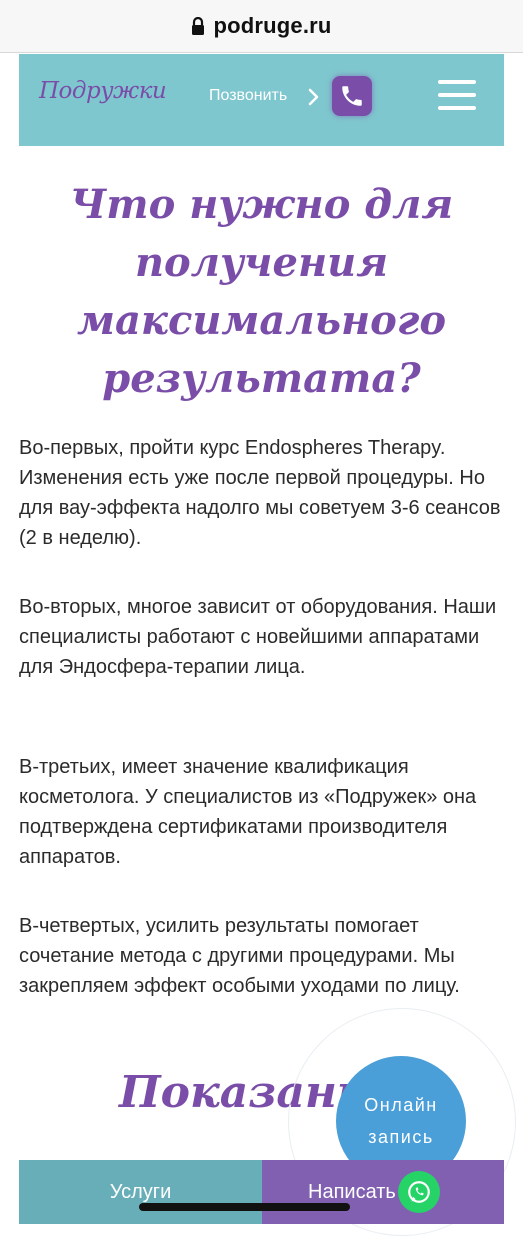 The width and height of the screenshot is (523, 1236). What do you see at coordinates (458, 98) in the screenshot?
I see `hamburger-menu-icon` at bounding box center [458, 98].